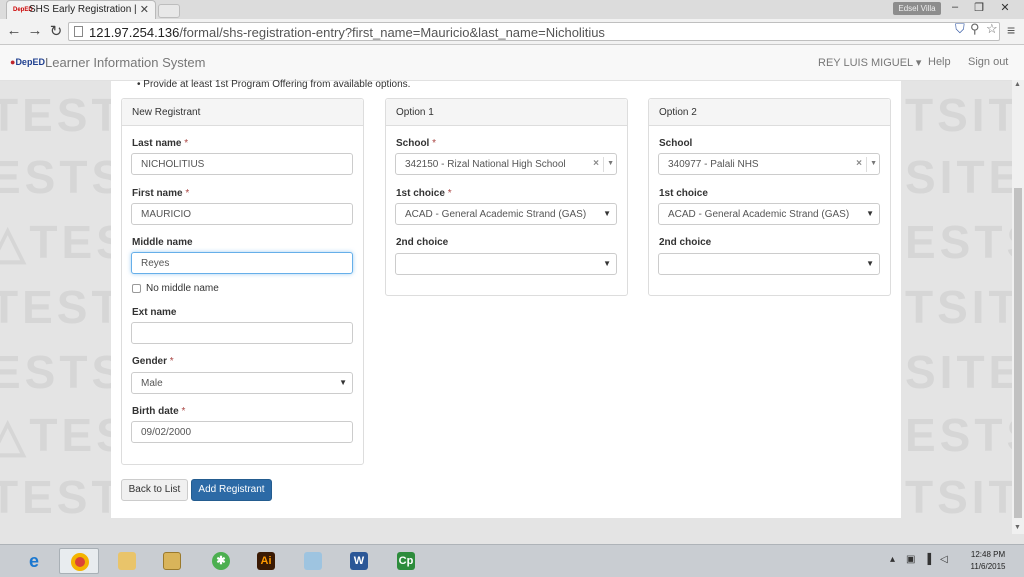 This screenshot has height=577, width=1024. Describe the element at coordinates (34, 561) in the screenshot. I see `ie-taskbar-icon: e` at that location.